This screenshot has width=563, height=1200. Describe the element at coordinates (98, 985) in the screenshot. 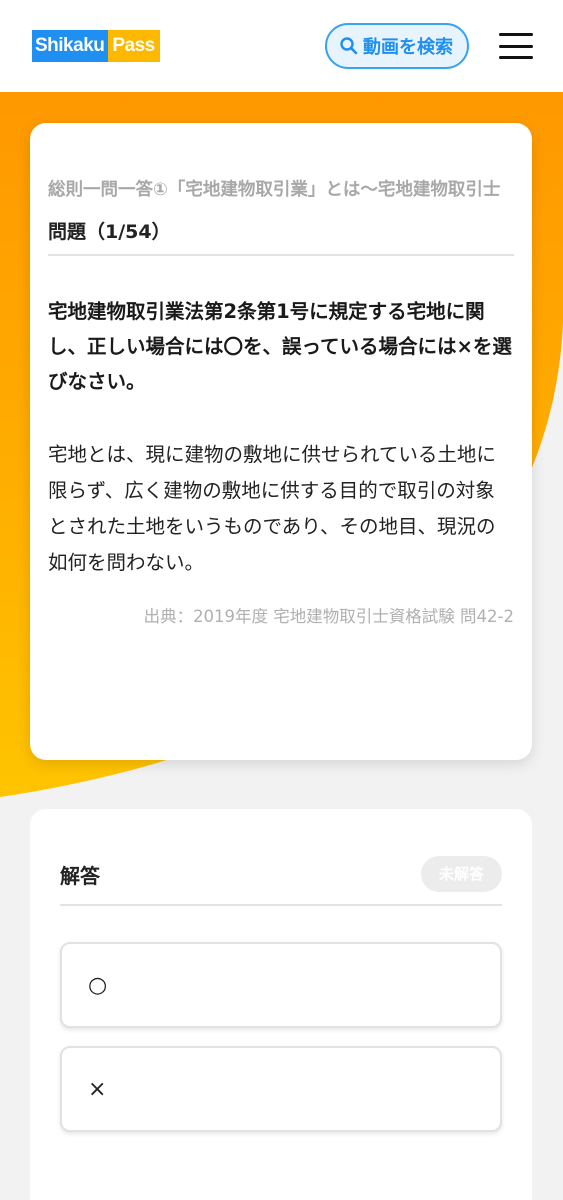

I see `choice-label: ○` at that location.